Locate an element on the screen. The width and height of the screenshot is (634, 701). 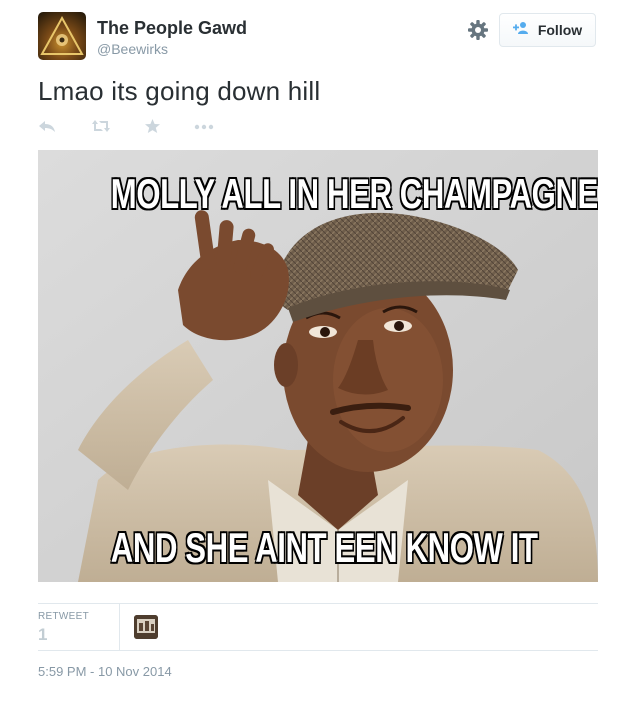
meme-top-caption: MOLLY ALL IN HER CHAMPAGNE is located at coordinates (354, 194).